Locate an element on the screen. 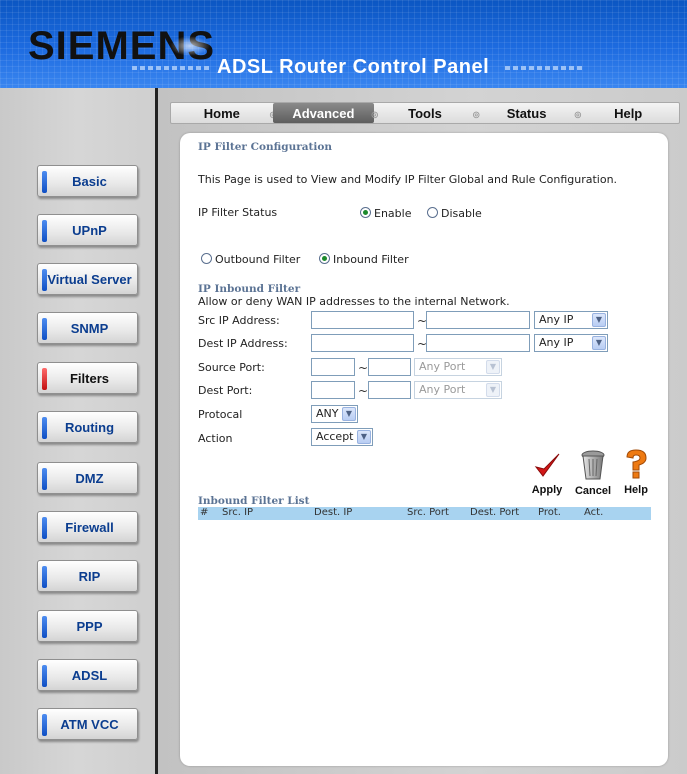 The width and height of the screenshot is (687, 774). select-value: ANY is located at coordinates (327, 413).